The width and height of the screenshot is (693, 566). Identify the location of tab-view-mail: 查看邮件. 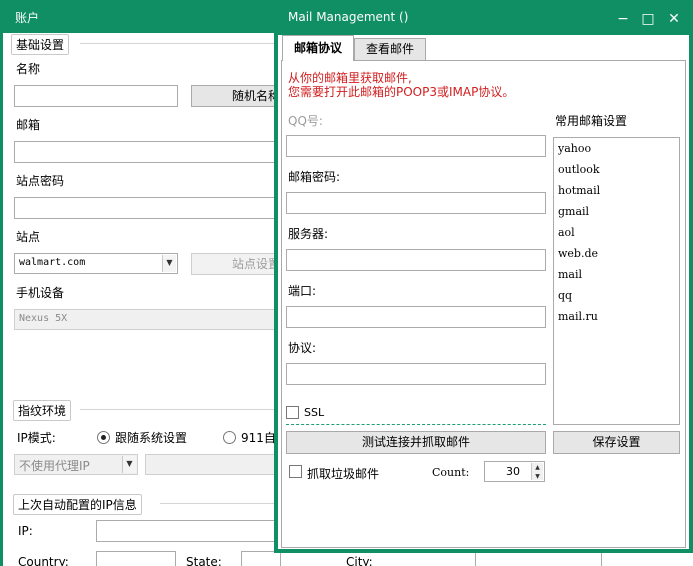
(390, 49).